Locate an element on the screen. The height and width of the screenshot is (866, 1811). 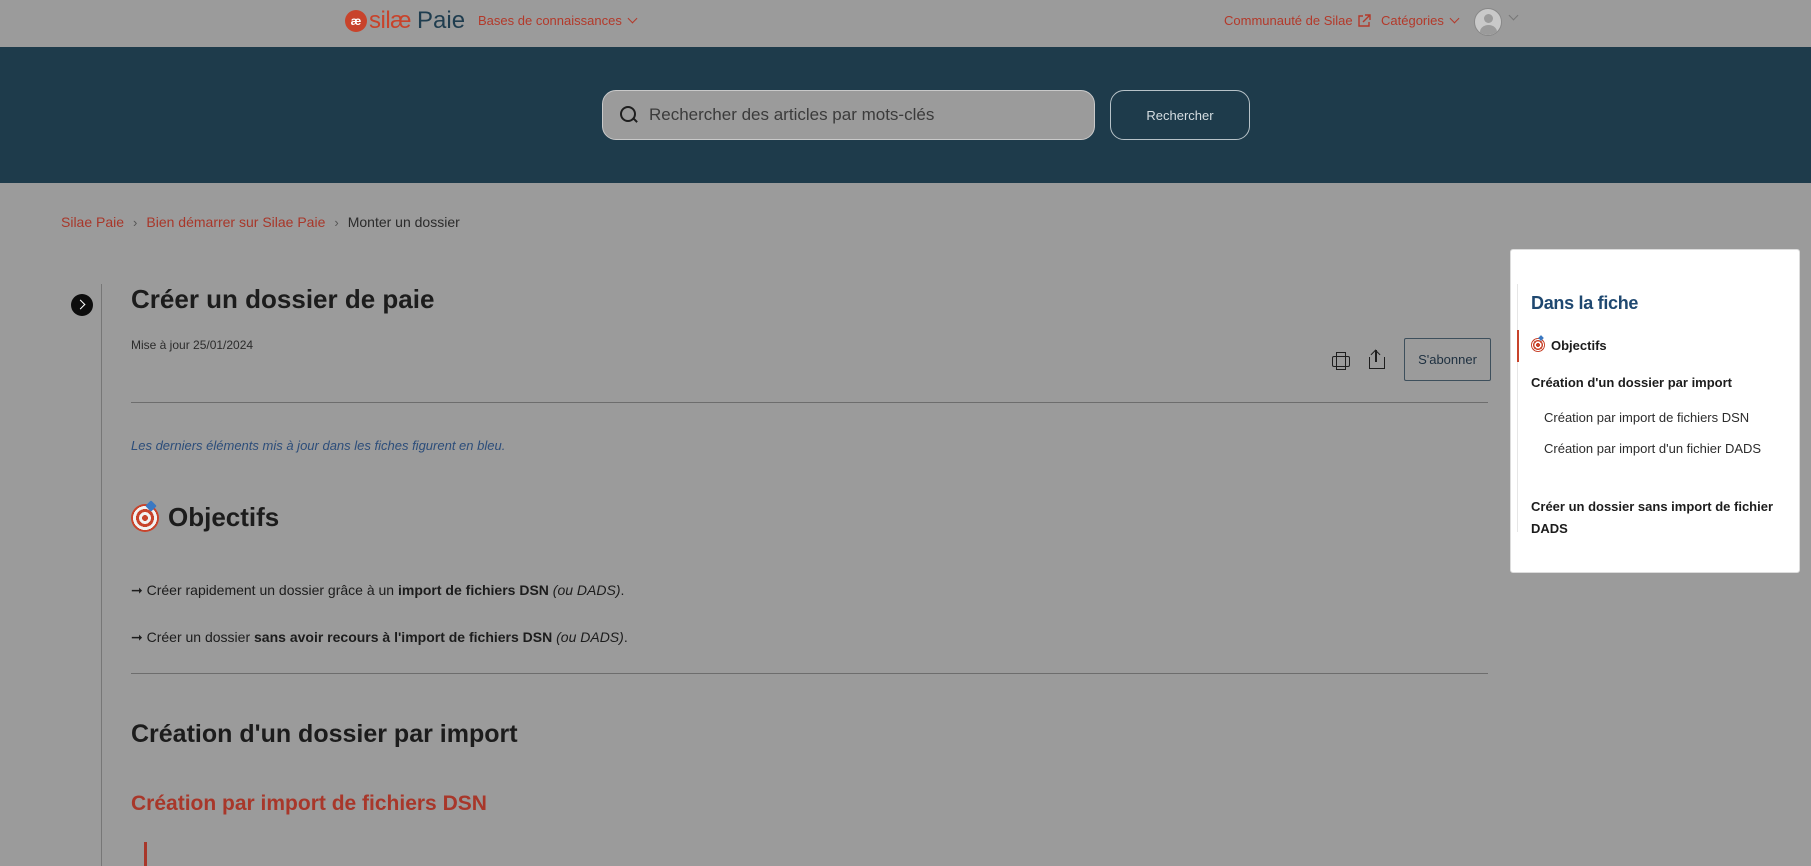
search-box is located at coordinates (848, 115).